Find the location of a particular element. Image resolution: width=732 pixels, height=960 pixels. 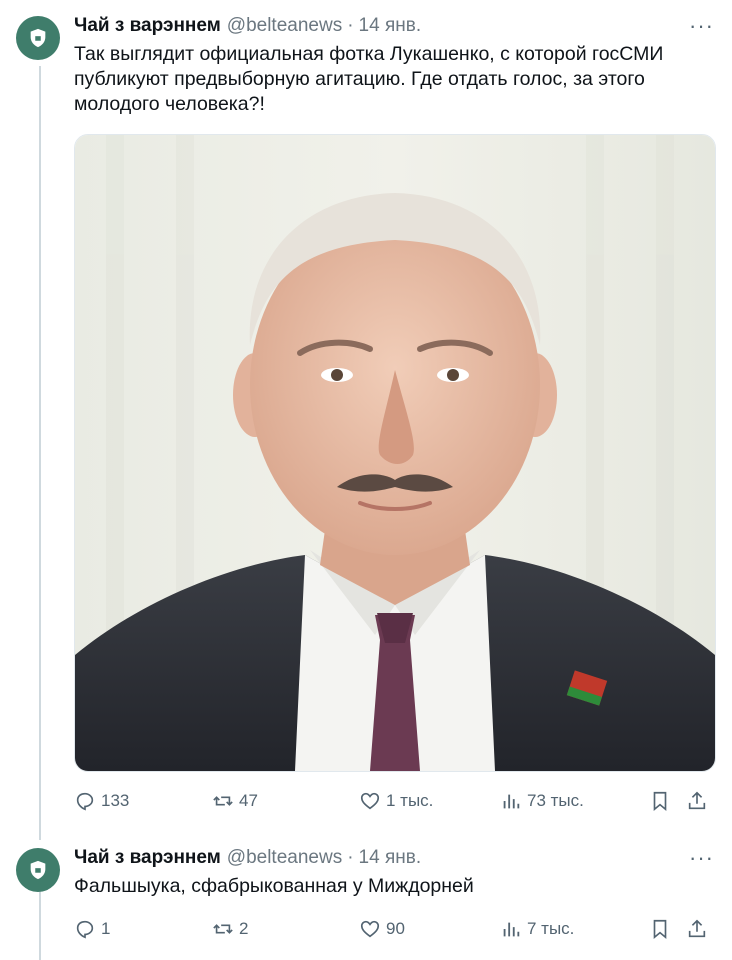

reply-count: 133 is located at coordinates (115, 800).